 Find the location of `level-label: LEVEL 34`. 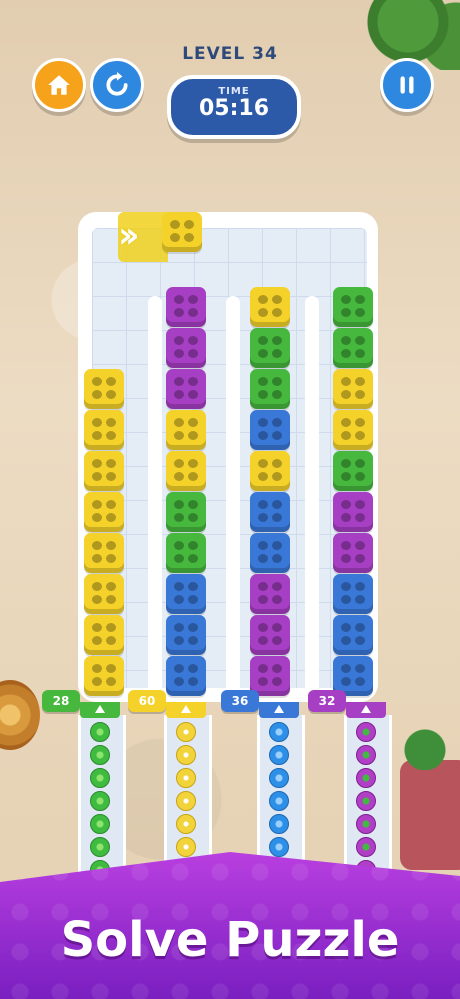

level-label: LEVEL 34 is located at coordinates (230, 54).